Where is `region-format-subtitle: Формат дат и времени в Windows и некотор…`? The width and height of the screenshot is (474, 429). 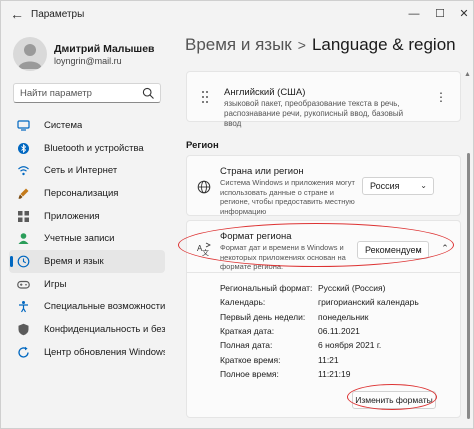 region-format-subtitle: Формат дат и времени в Windows и некотор… is located at coordinates (283, 257).